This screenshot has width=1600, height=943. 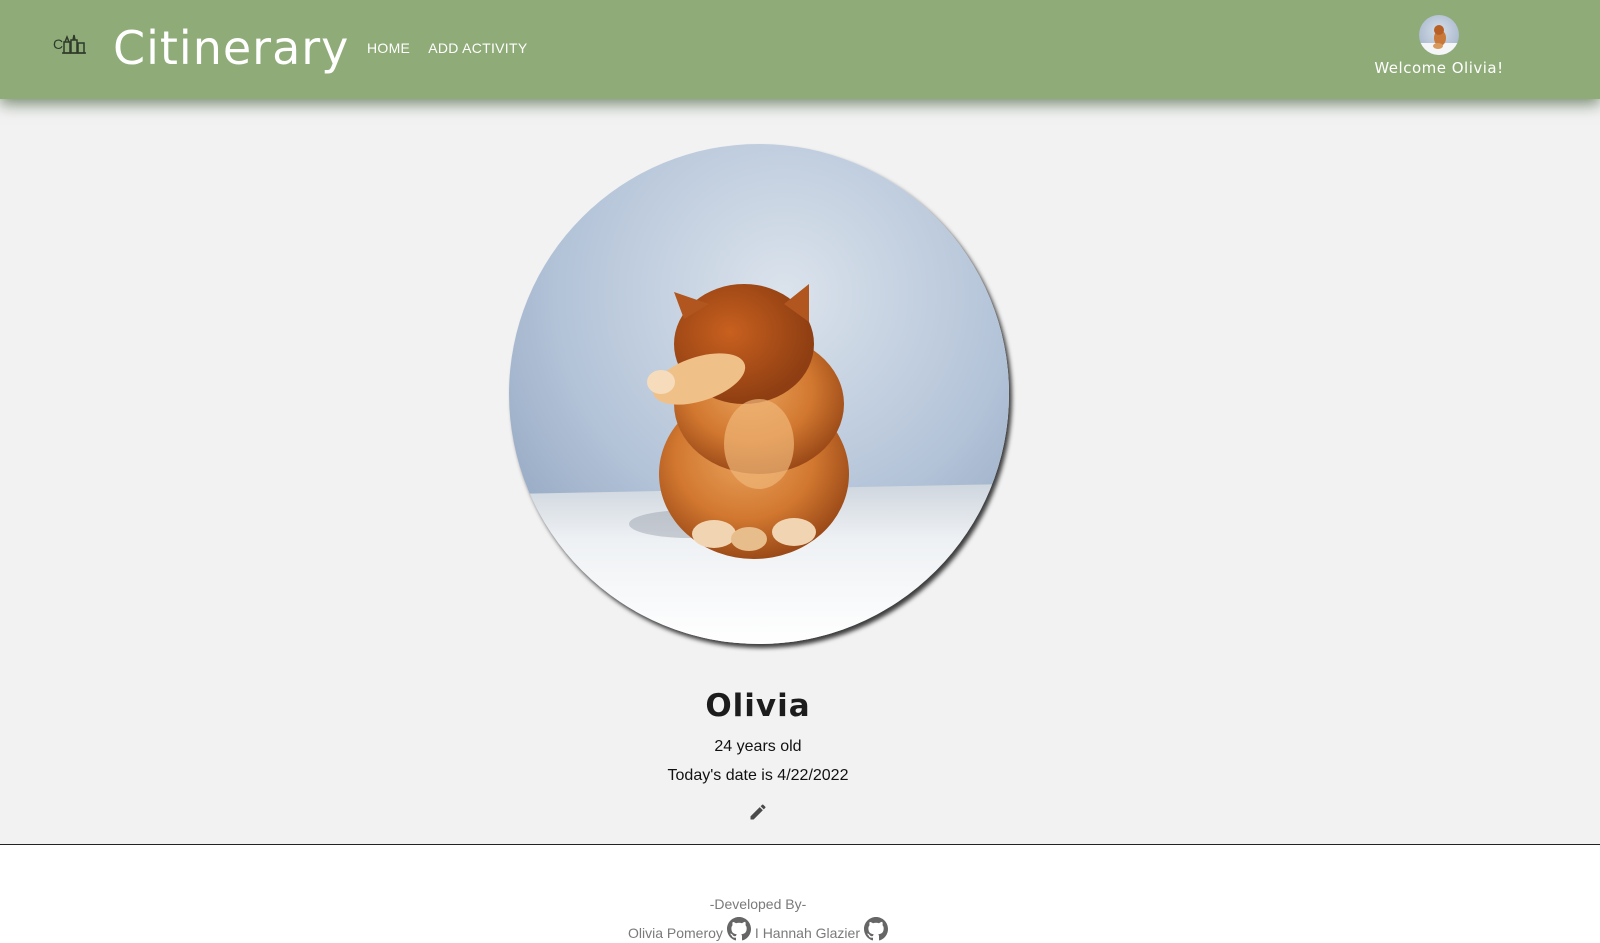 I want to click on pencil-icon, so click(x=758, y=812).